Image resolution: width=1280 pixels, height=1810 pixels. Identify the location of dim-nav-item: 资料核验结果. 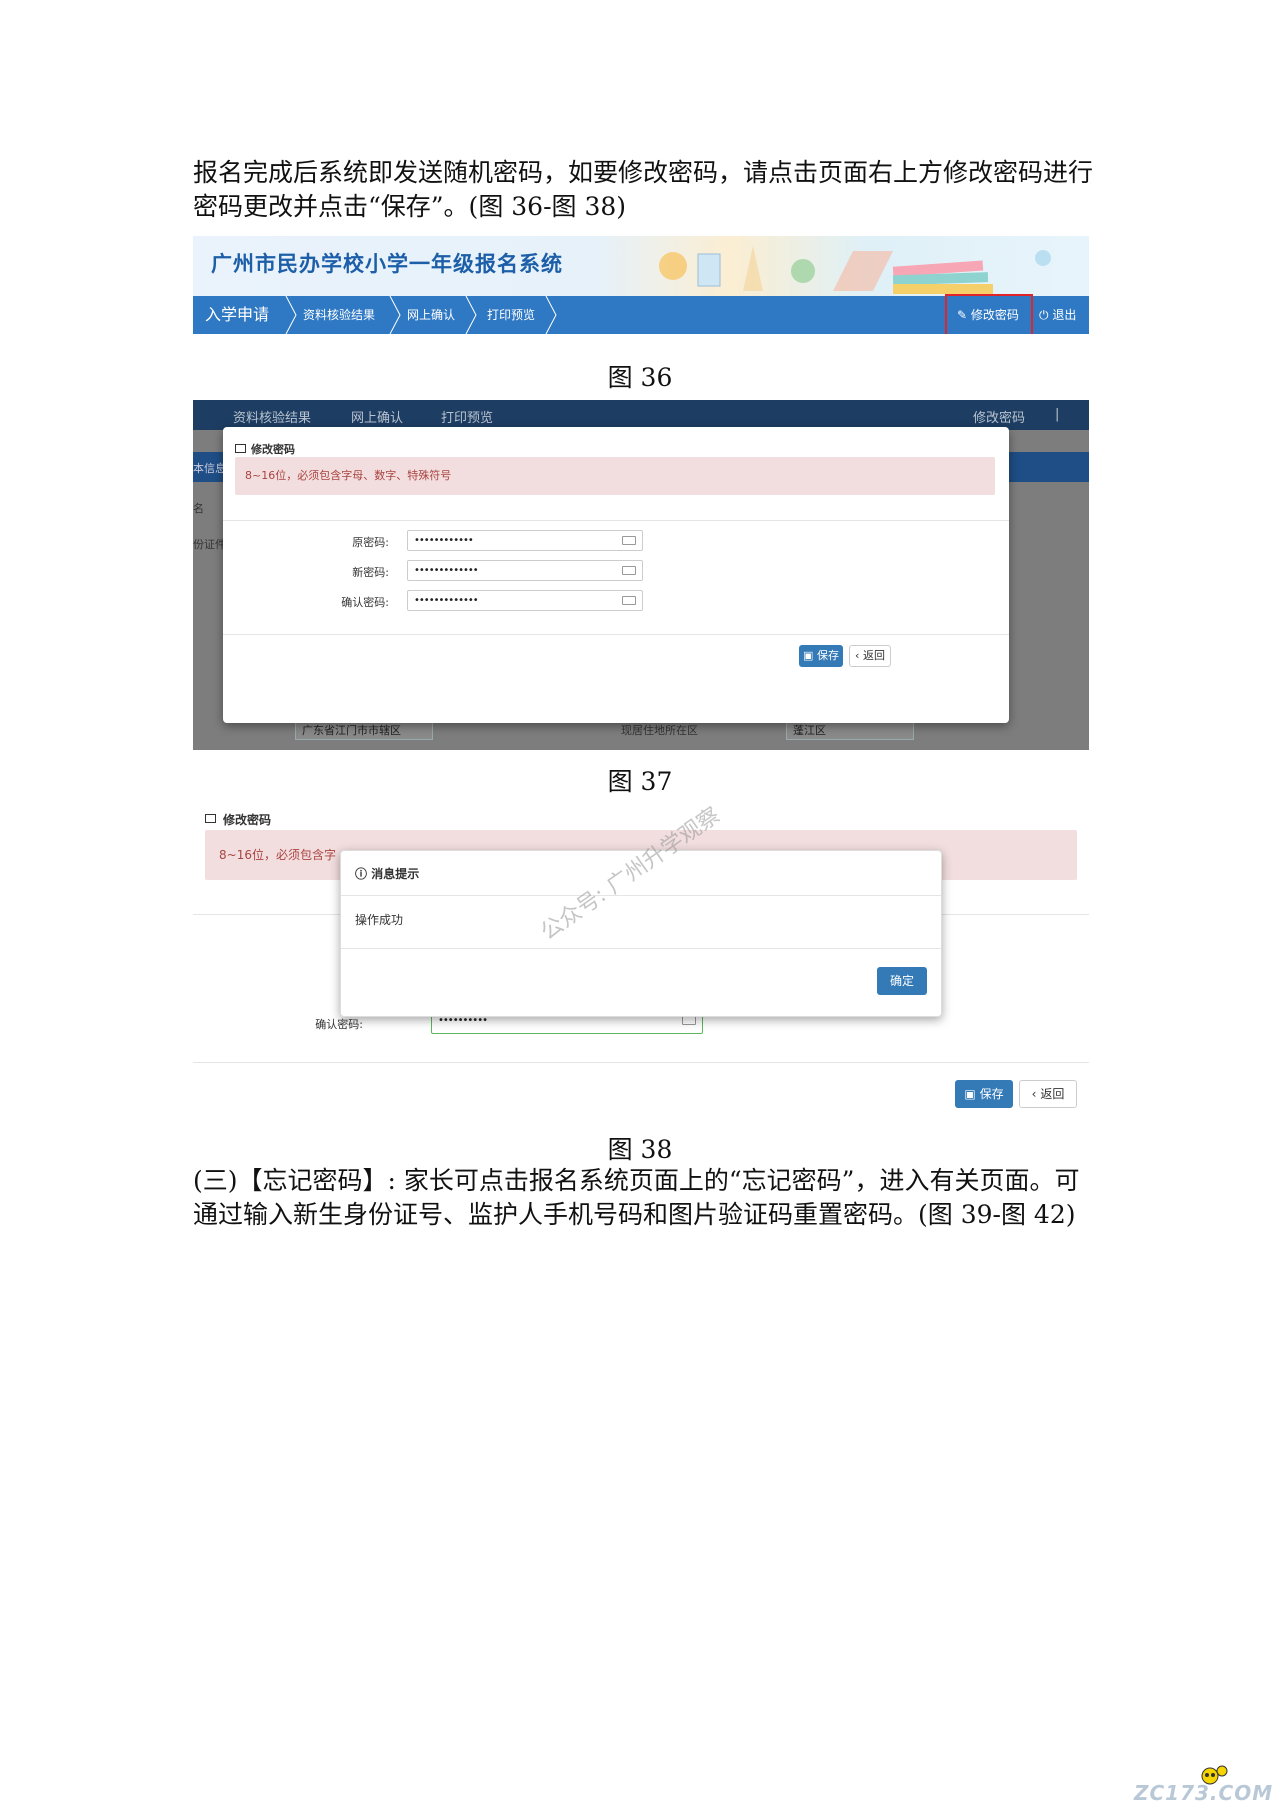
(272, 418).